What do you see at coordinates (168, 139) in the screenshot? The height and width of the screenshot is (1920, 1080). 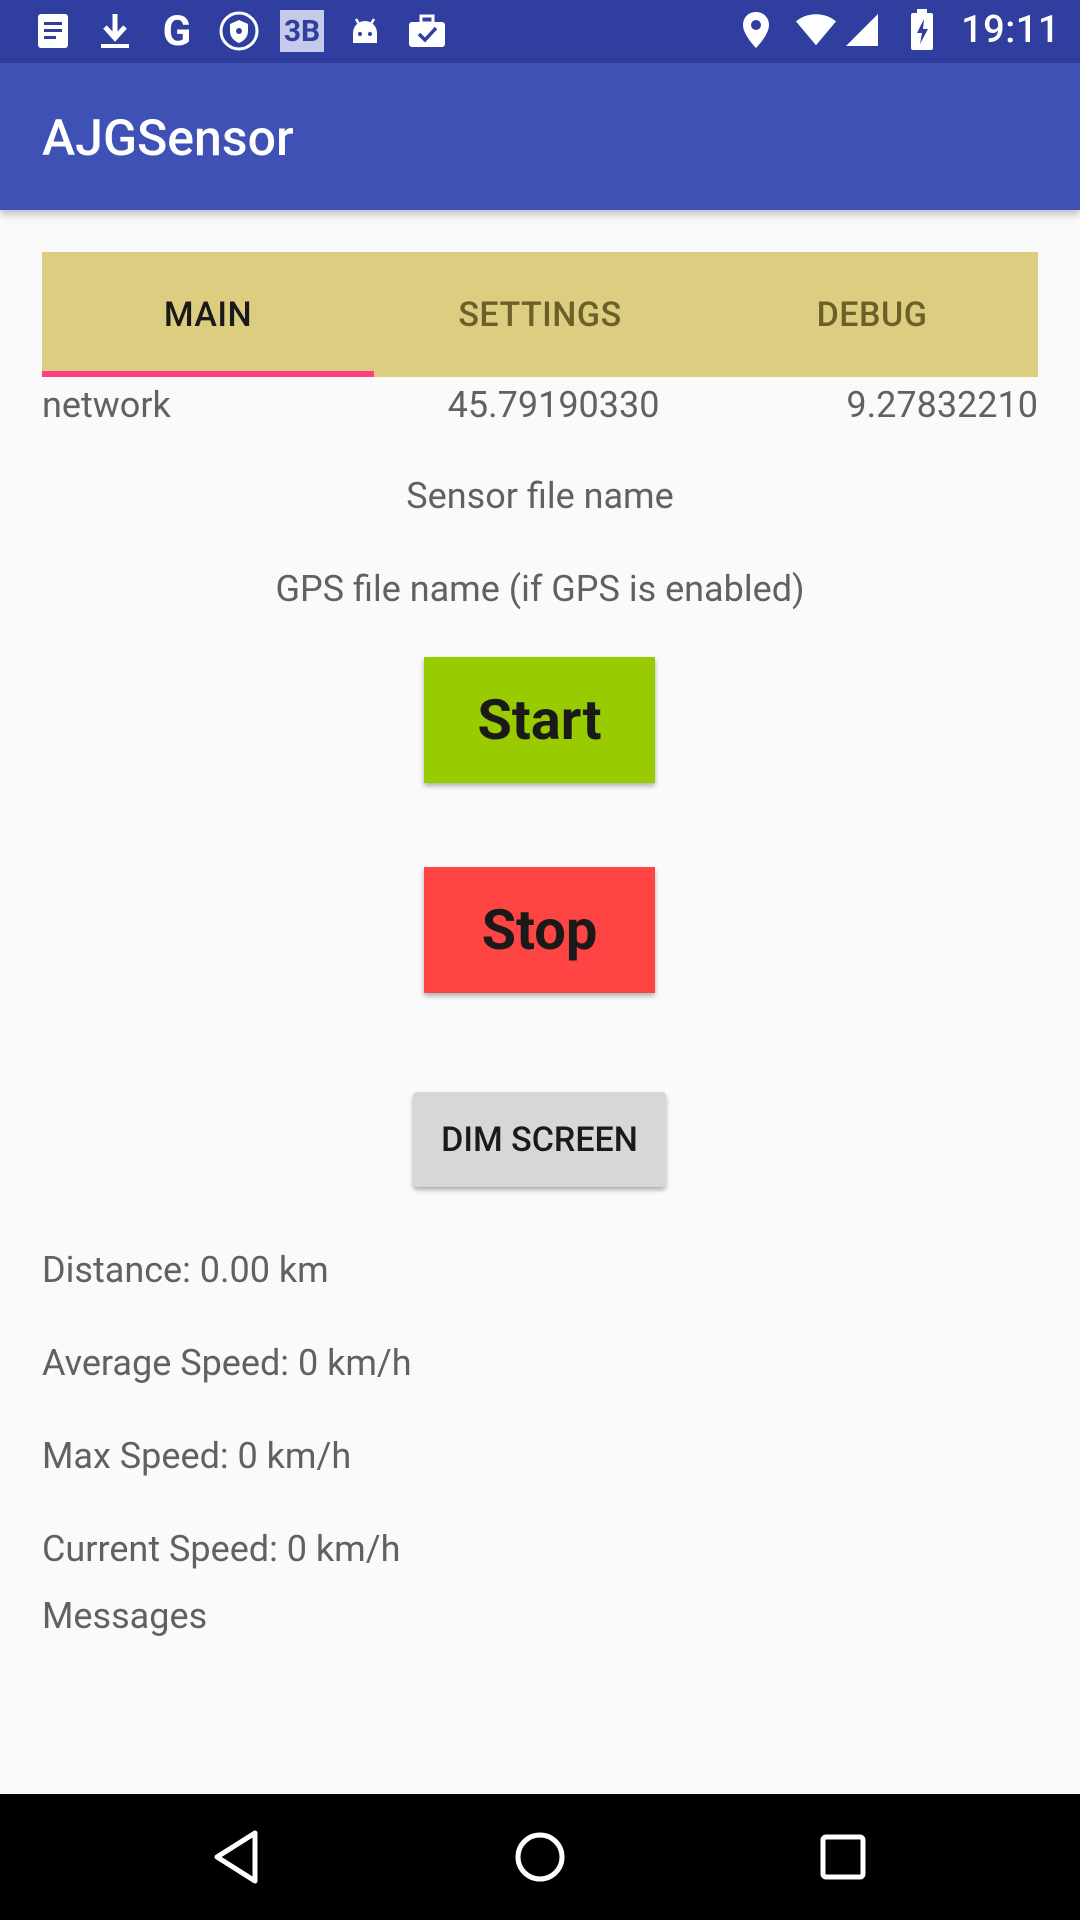 I see `app-title: AJGSensor` at bounding box center [168, 139].